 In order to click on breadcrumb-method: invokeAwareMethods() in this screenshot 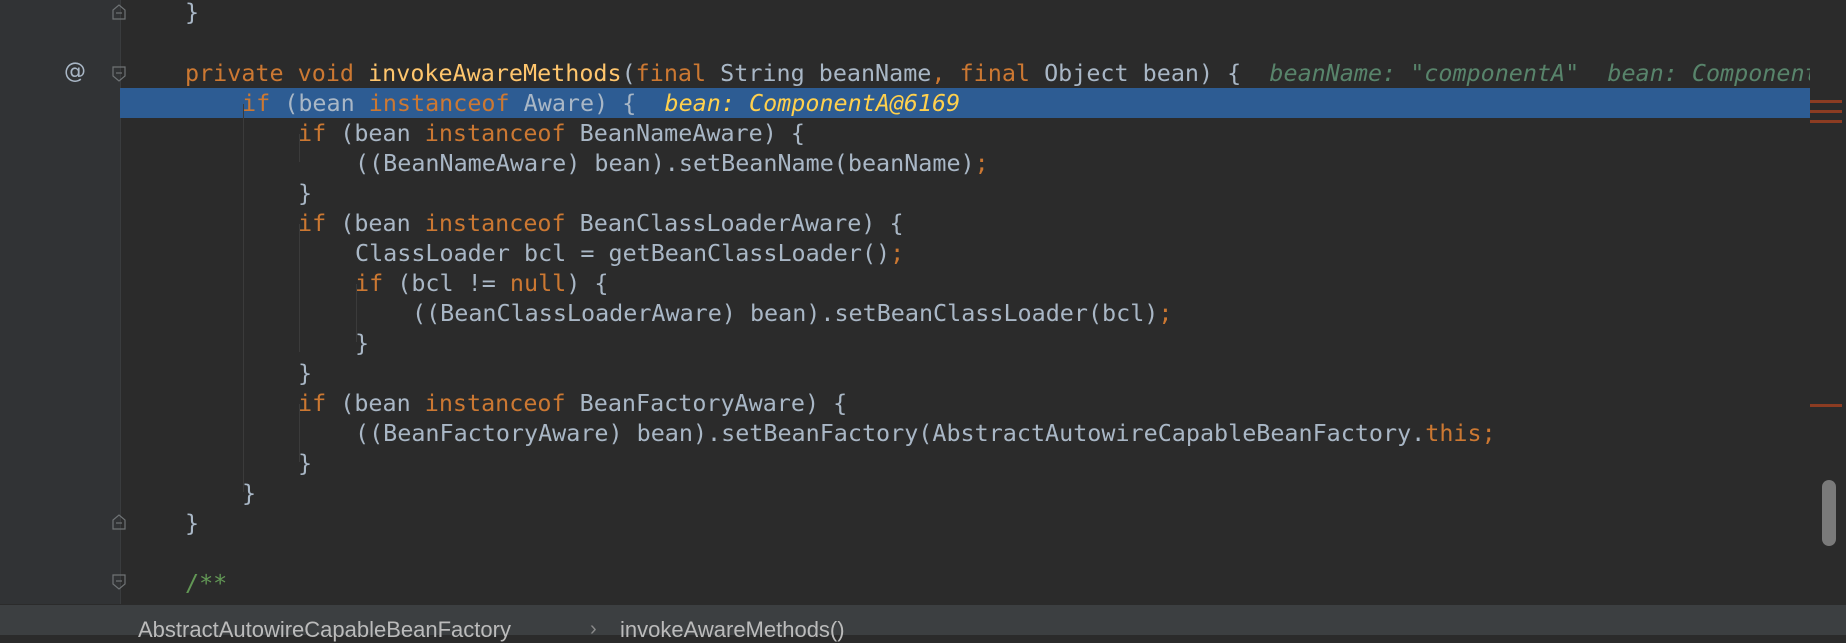, I will do `click(732, 630)`.